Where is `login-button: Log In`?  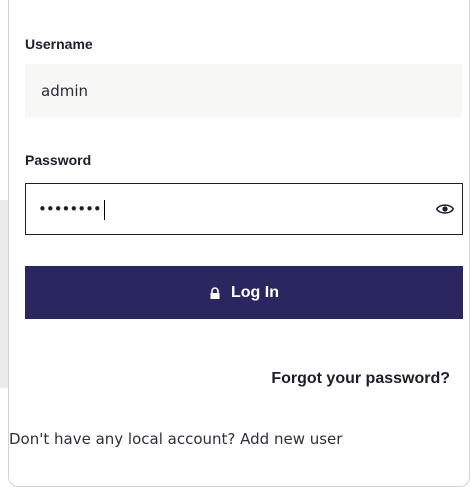 login-button: Log In is located at coordinates (244, 292).